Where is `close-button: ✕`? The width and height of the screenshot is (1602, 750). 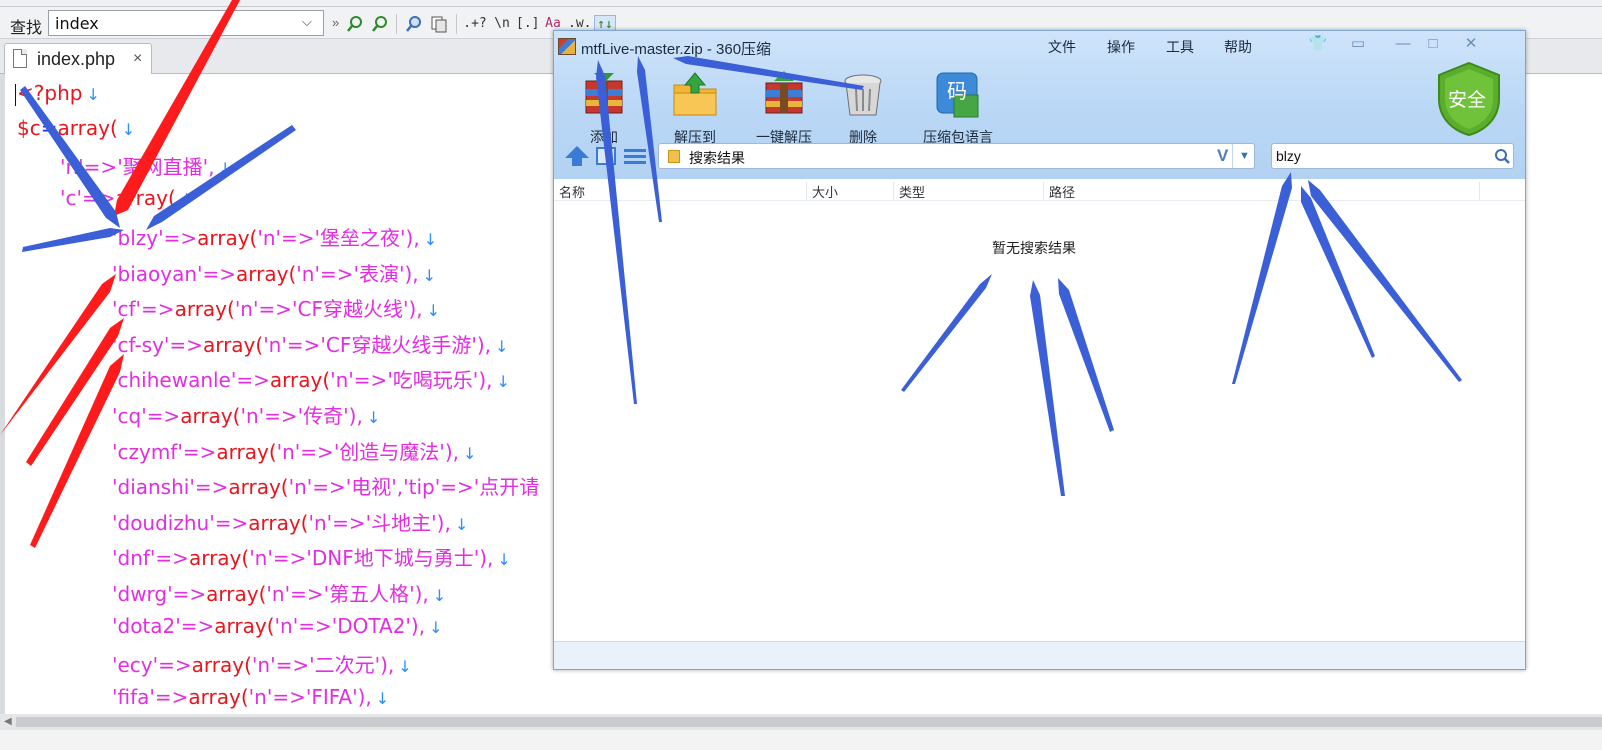 close-button: ✕ is located at coordinates (1471, 44).